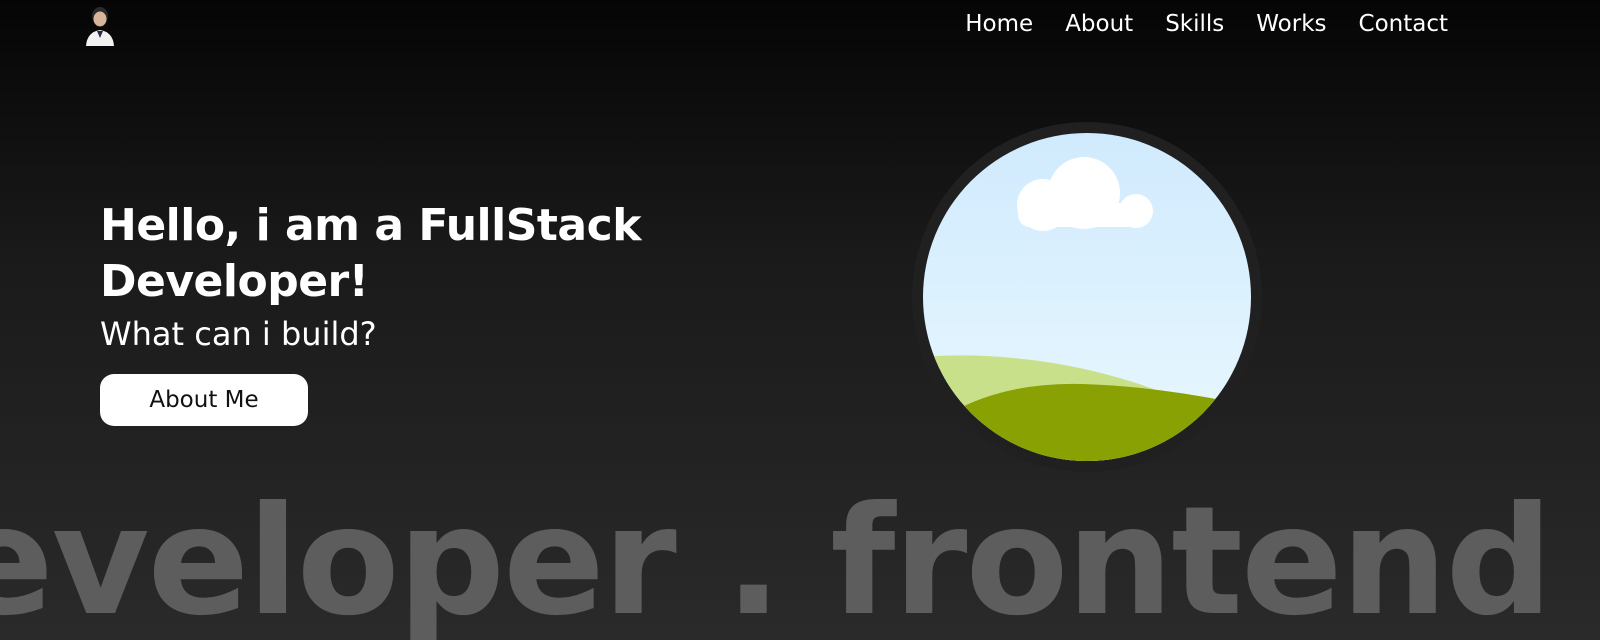 Image resolution: width=1600 pixels, height=640 pixels. I want to click on nav-skills-link: Skills, so click(1194, 24).